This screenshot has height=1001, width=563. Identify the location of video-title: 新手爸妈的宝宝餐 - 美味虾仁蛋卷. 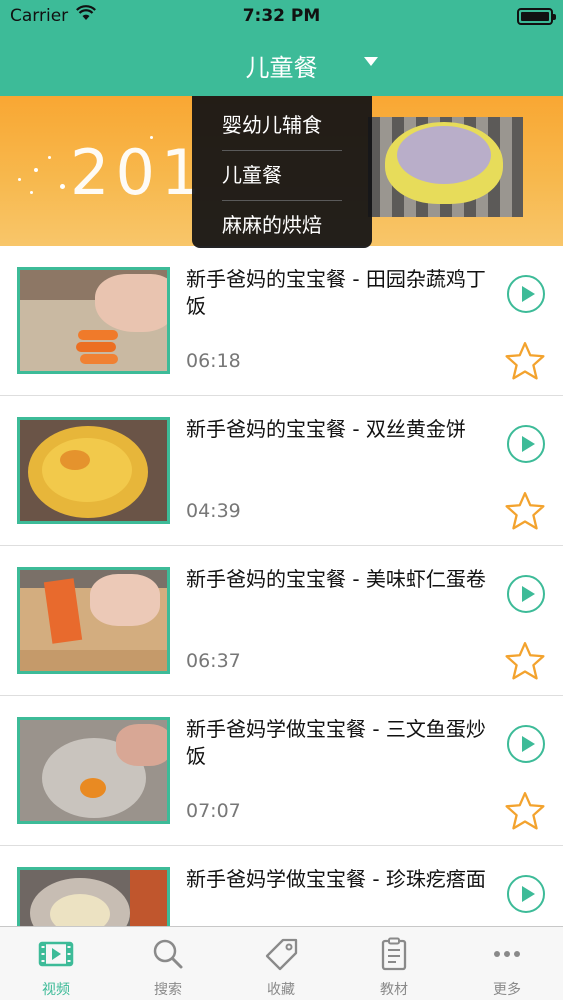
(336, 579).